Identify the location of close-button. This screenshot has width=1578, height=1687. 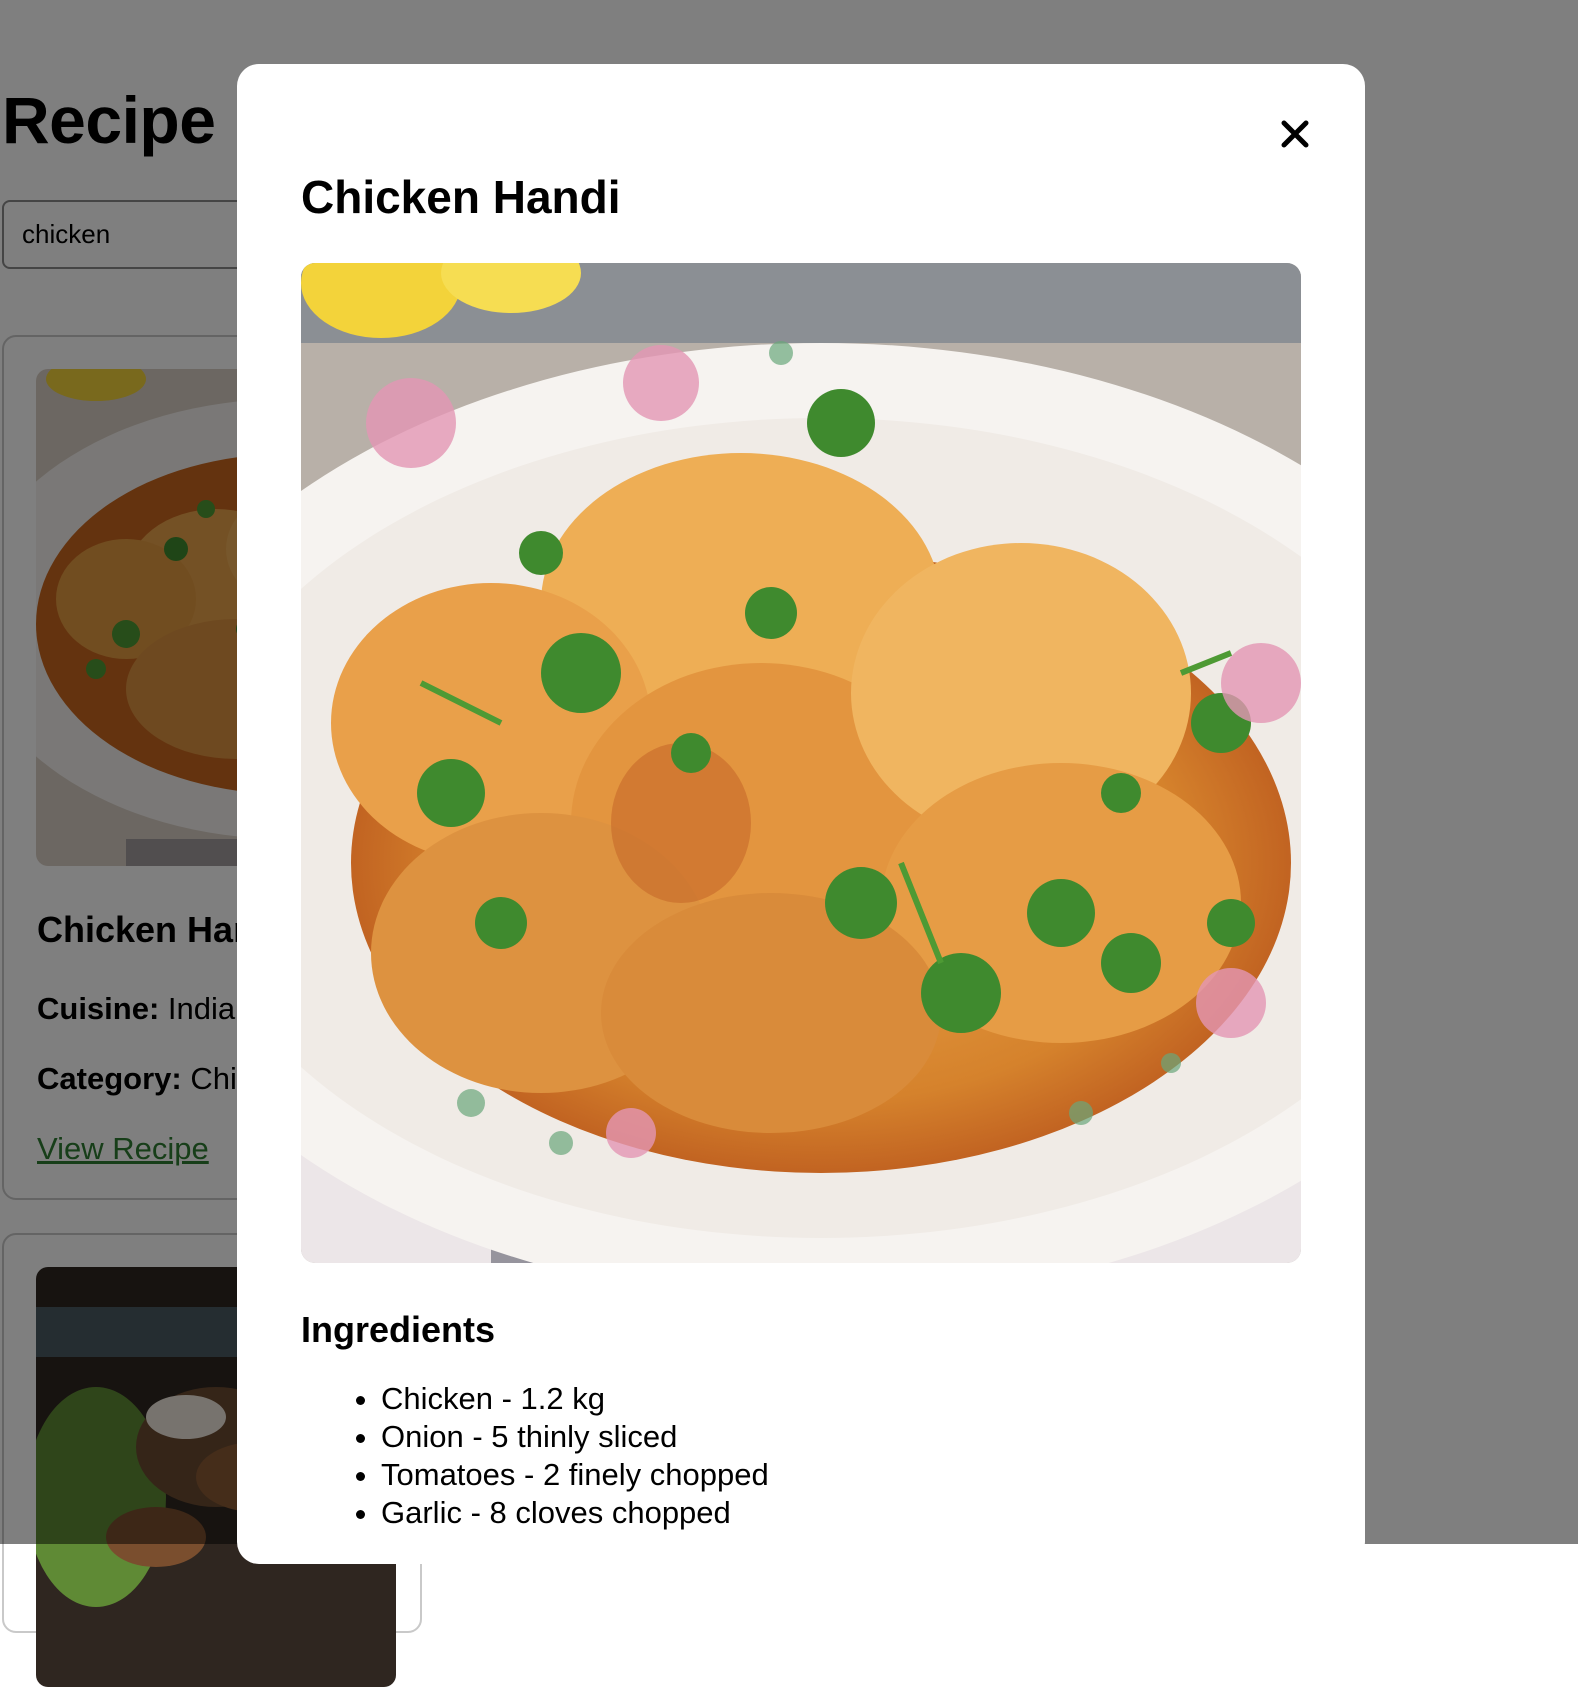
(1295, 134).